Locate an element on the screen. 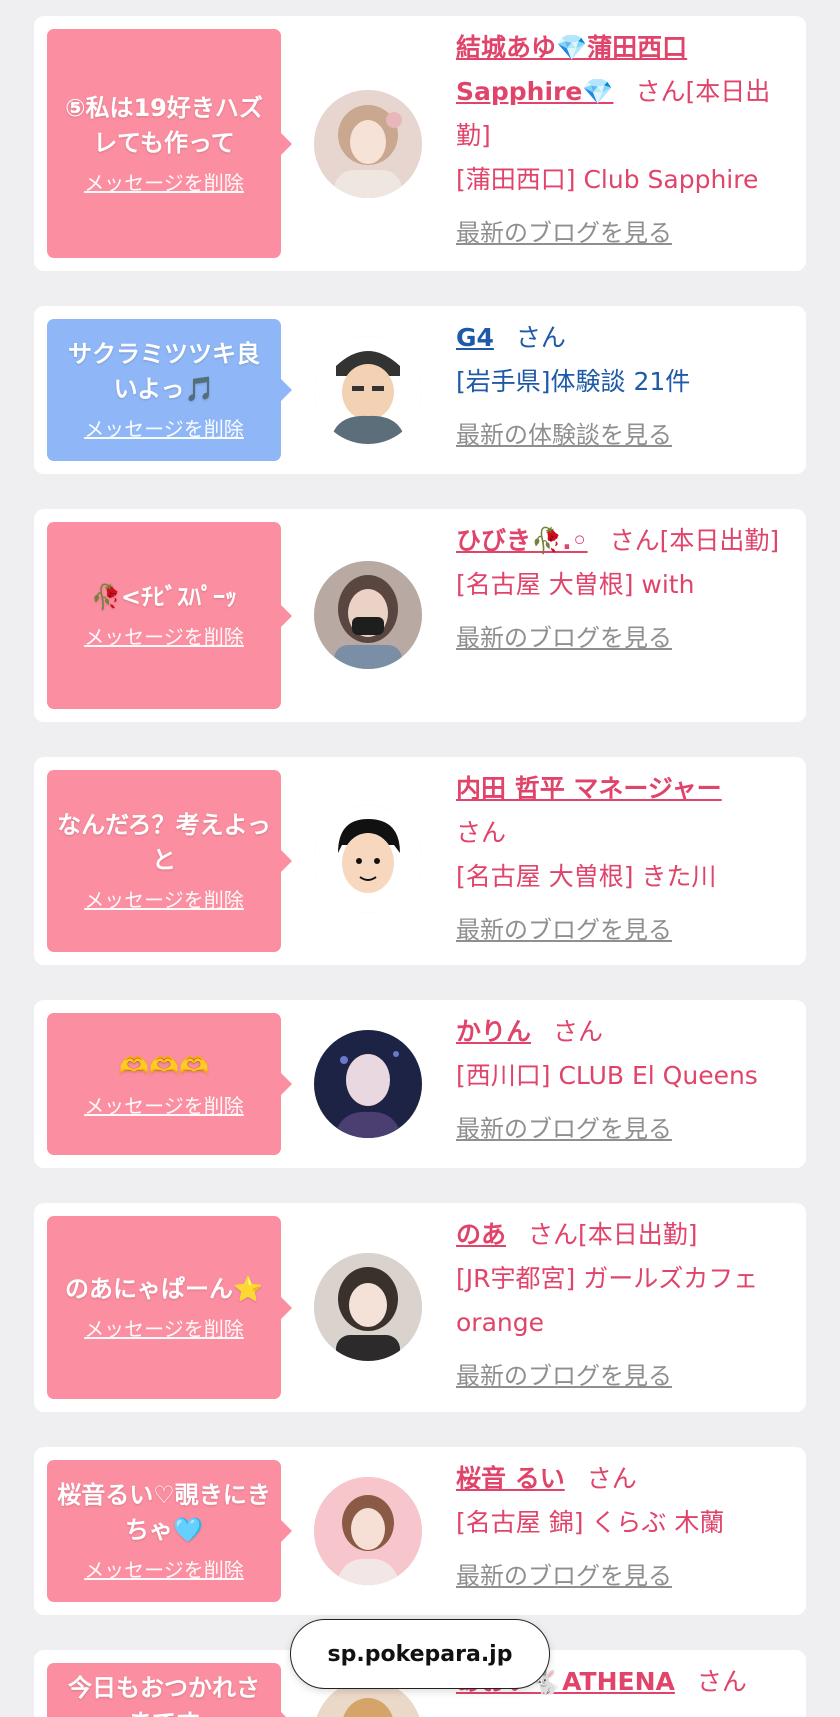 The image size is (840, 1717). user-info: G4 さん [岩手県]体験談 21件 最新の体験談を見る is located at coordinates (626, 384).